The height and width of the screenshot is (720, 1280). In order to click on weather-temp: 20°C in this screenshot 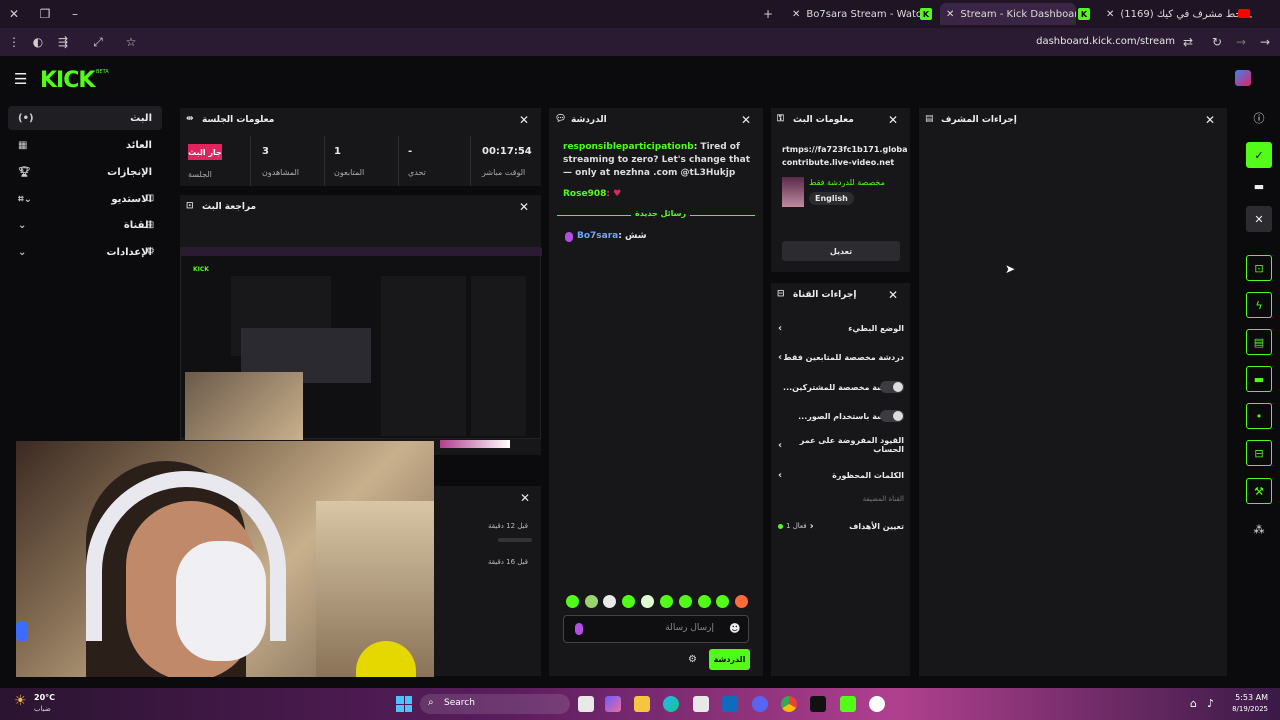, I will do `click(44, 697)`.